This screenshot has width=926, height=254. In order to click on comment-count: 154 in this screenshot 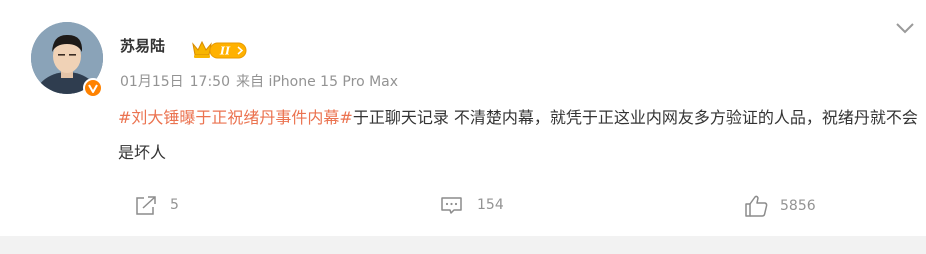, I will do `click(490, 205)`.